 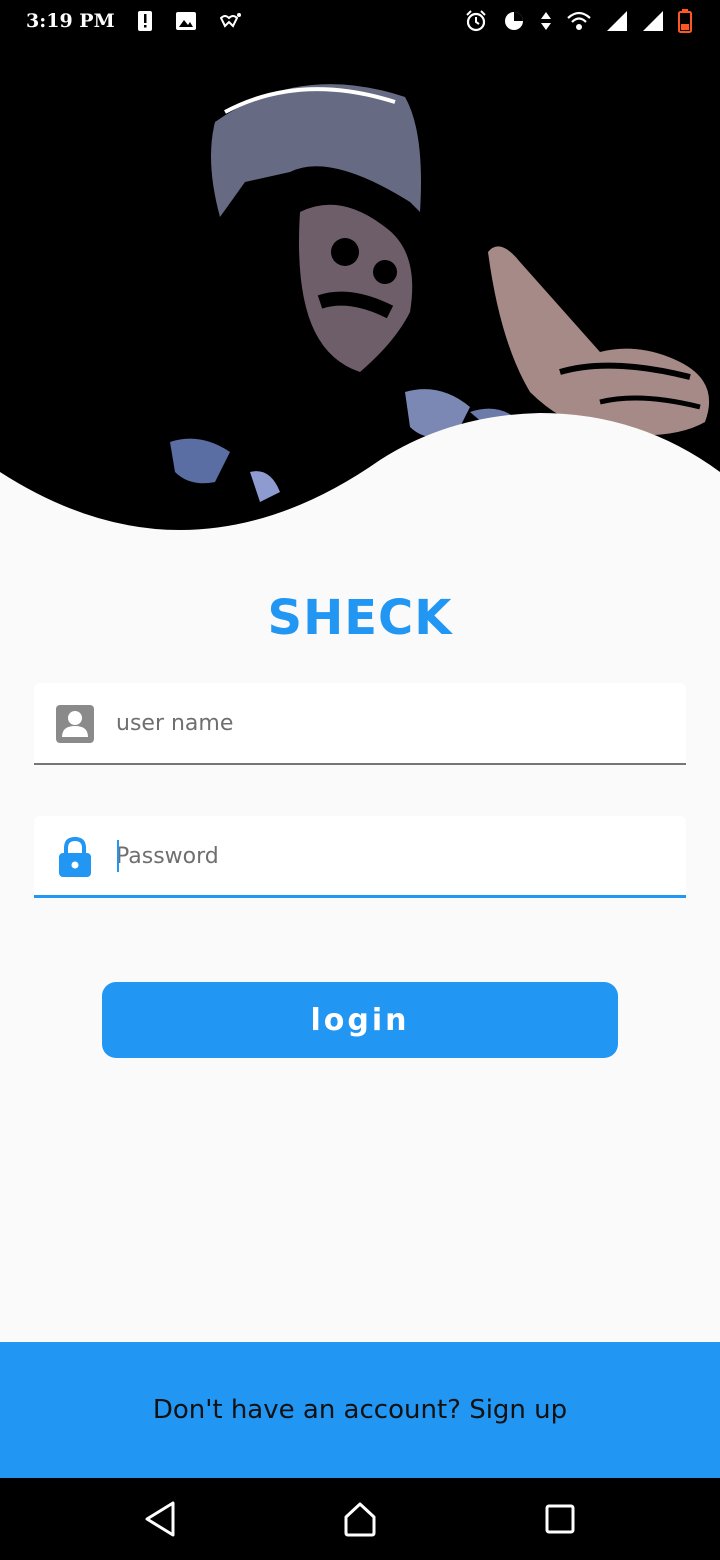 I want to click on login-button: login, so click(x=360, y=1020).